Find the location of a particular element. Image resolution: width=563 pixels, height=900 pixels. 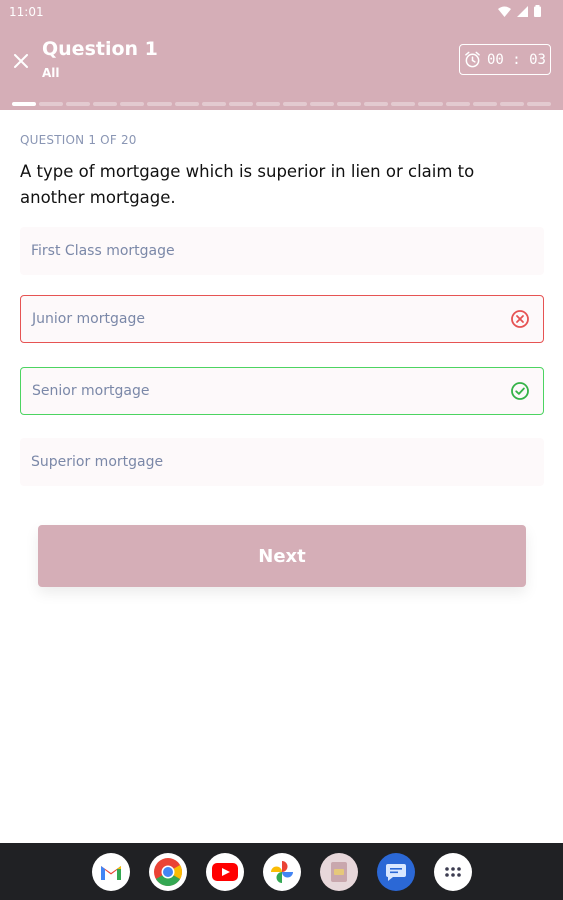

app-header: 11:01 Question 1 All 00 : 03 is located at coordinates (281, 55).